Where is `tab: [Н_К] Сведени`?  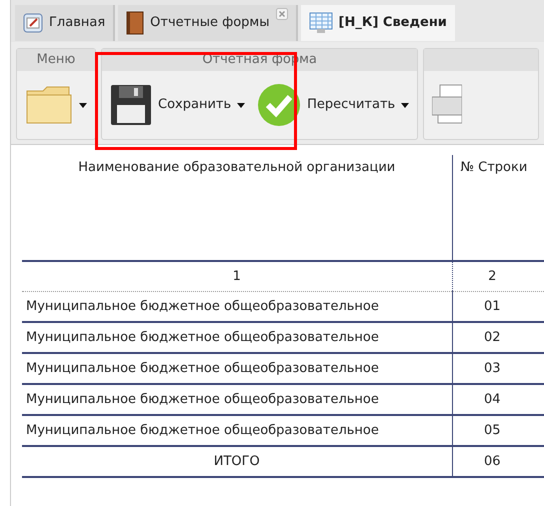 tab: [Н_К] Сведени is located at coordinates (377, 23).